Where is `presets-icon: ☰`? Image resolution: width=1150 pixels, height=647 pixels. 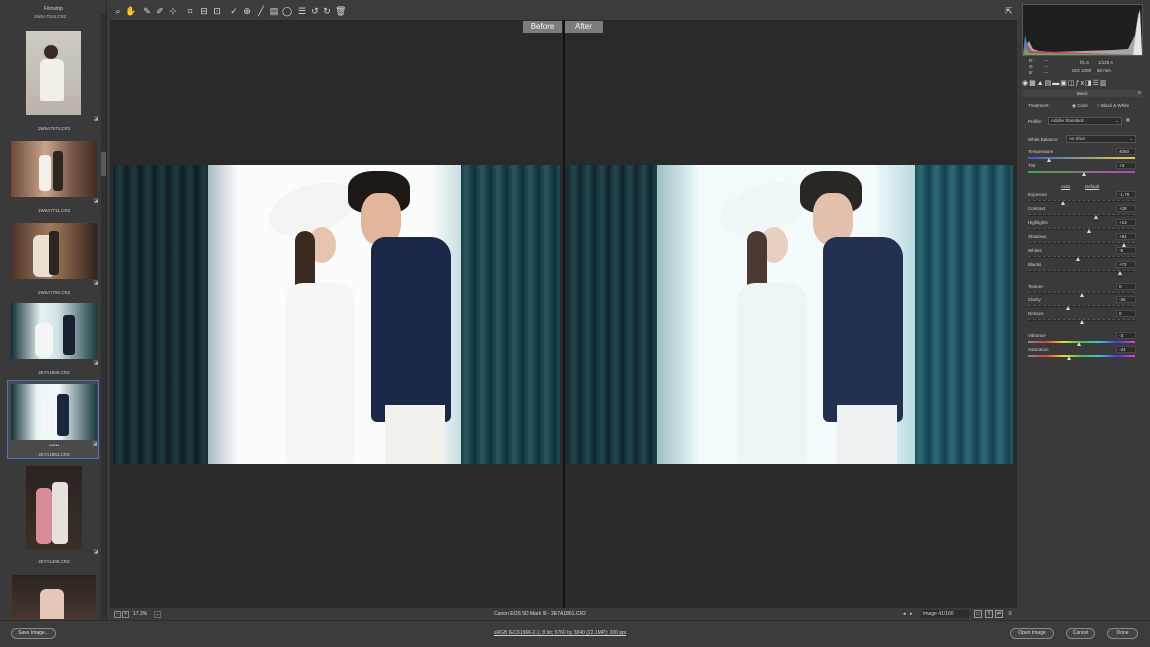 presets-icon: ☰ is located at coordinates (302, 11).